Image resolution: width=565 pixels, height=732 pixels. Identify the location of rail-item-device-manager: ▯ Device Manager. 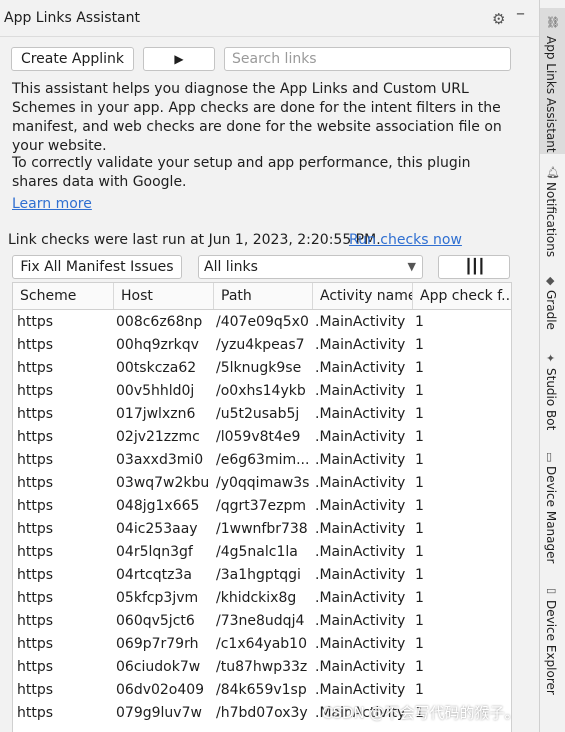
(552, 504).